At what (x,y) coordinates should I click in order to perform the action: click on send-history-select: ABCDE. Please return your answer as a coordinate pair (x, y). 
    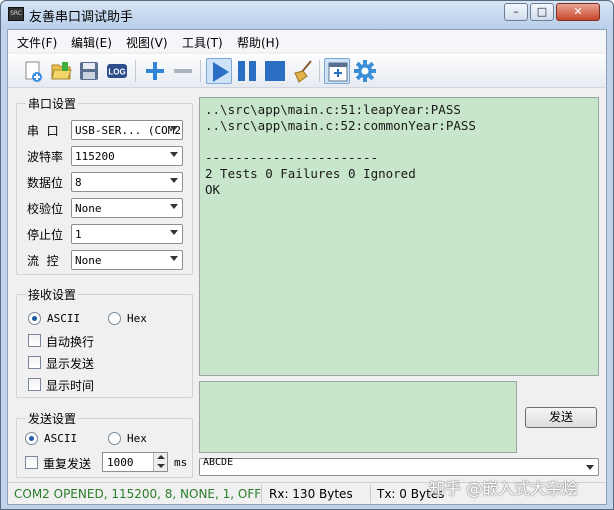
    Looking at the image, I should click on (399, 466).